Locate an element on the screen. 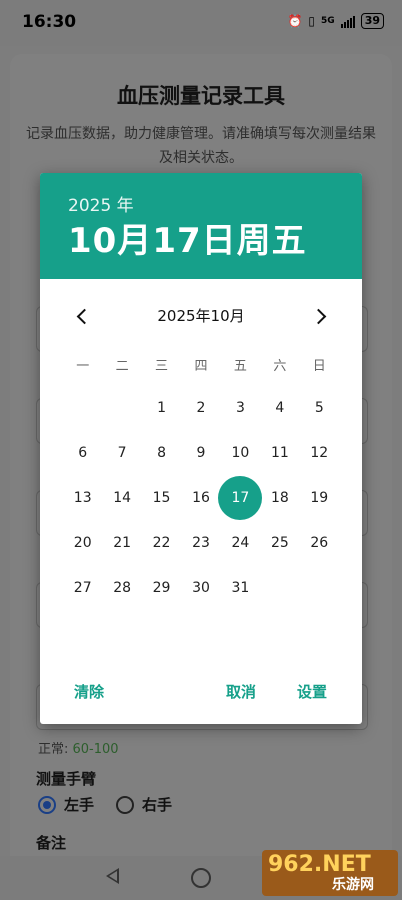  day-number: 19 is located at coordinates (319, 497).